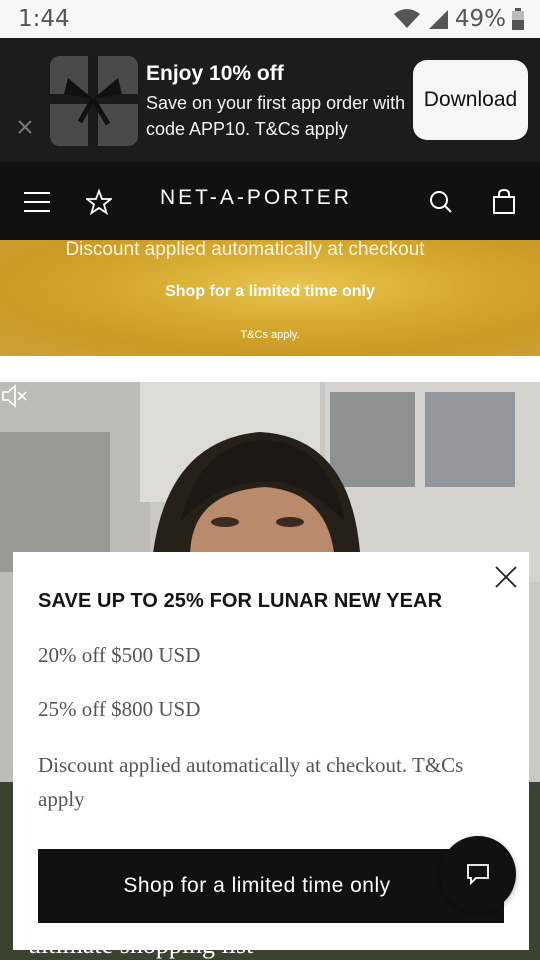 This screenshot has height=960, width=540. What do you see at coordinates (270, 19) in the screenshot?
I see `status-bar: 1:44 49%` at bounding box center [270, 19].